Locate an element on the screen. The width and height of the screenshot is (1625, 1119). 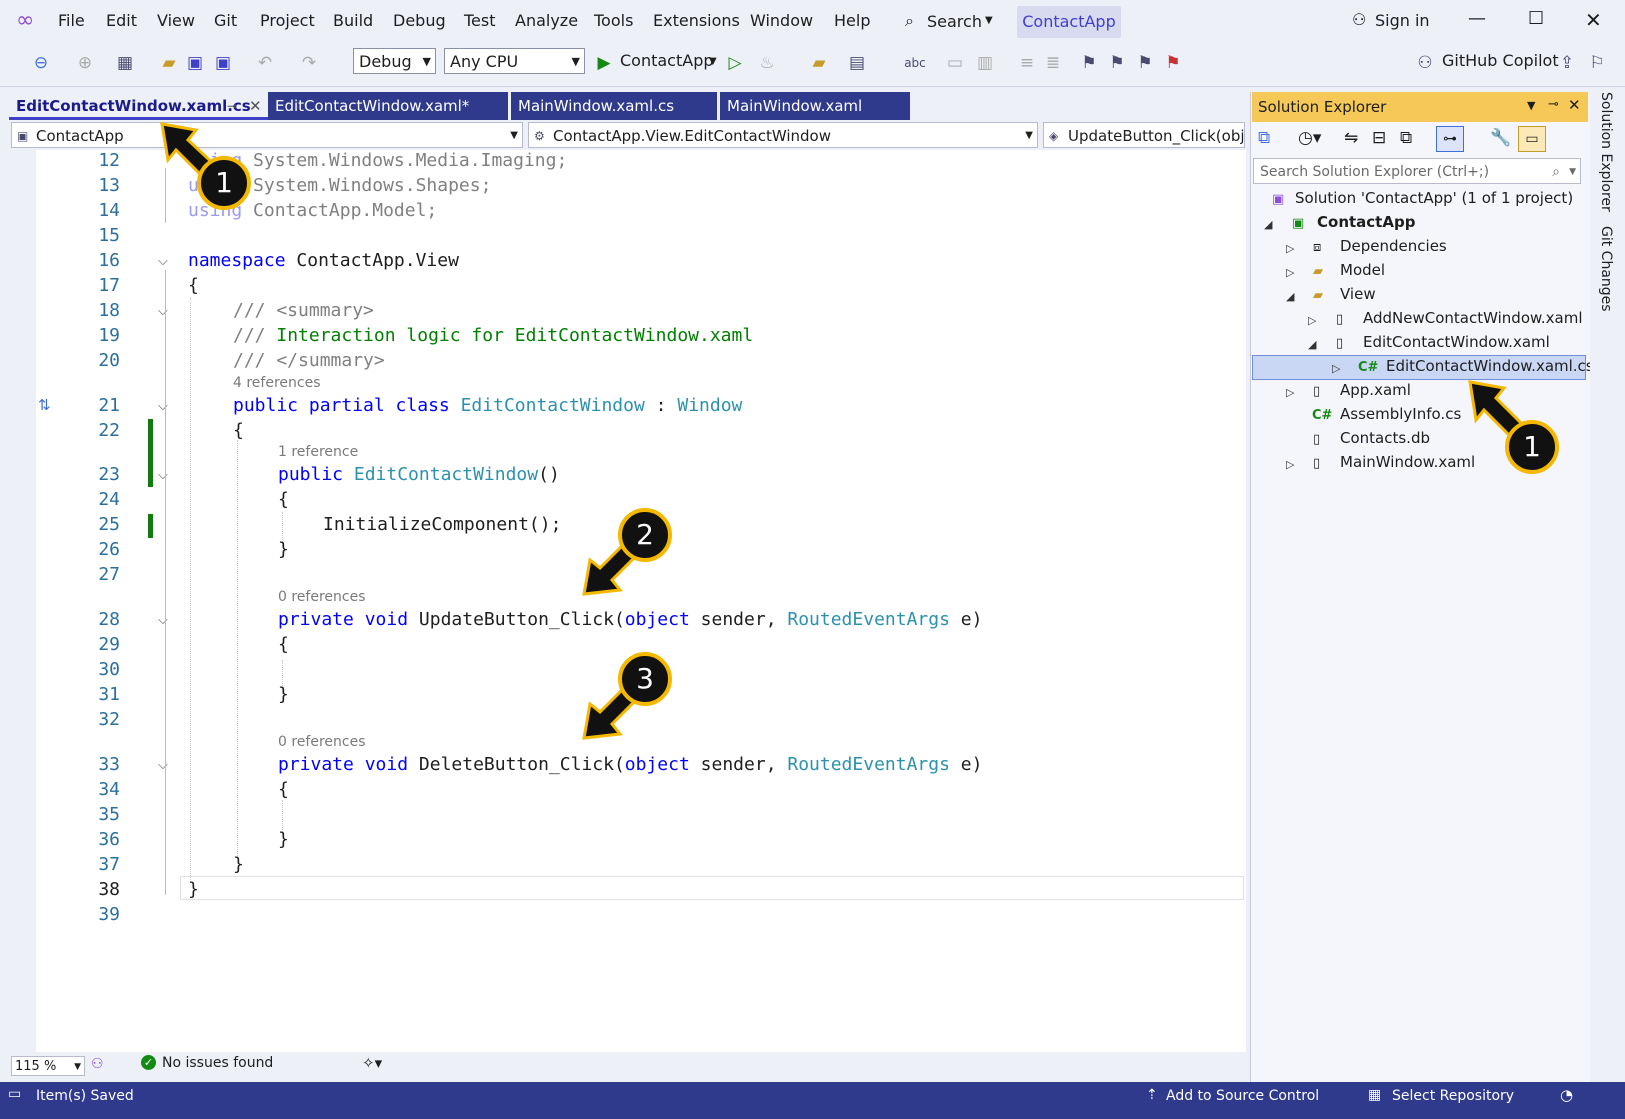
annotation-badge-2: 2 is located at coordinates (645, 535).